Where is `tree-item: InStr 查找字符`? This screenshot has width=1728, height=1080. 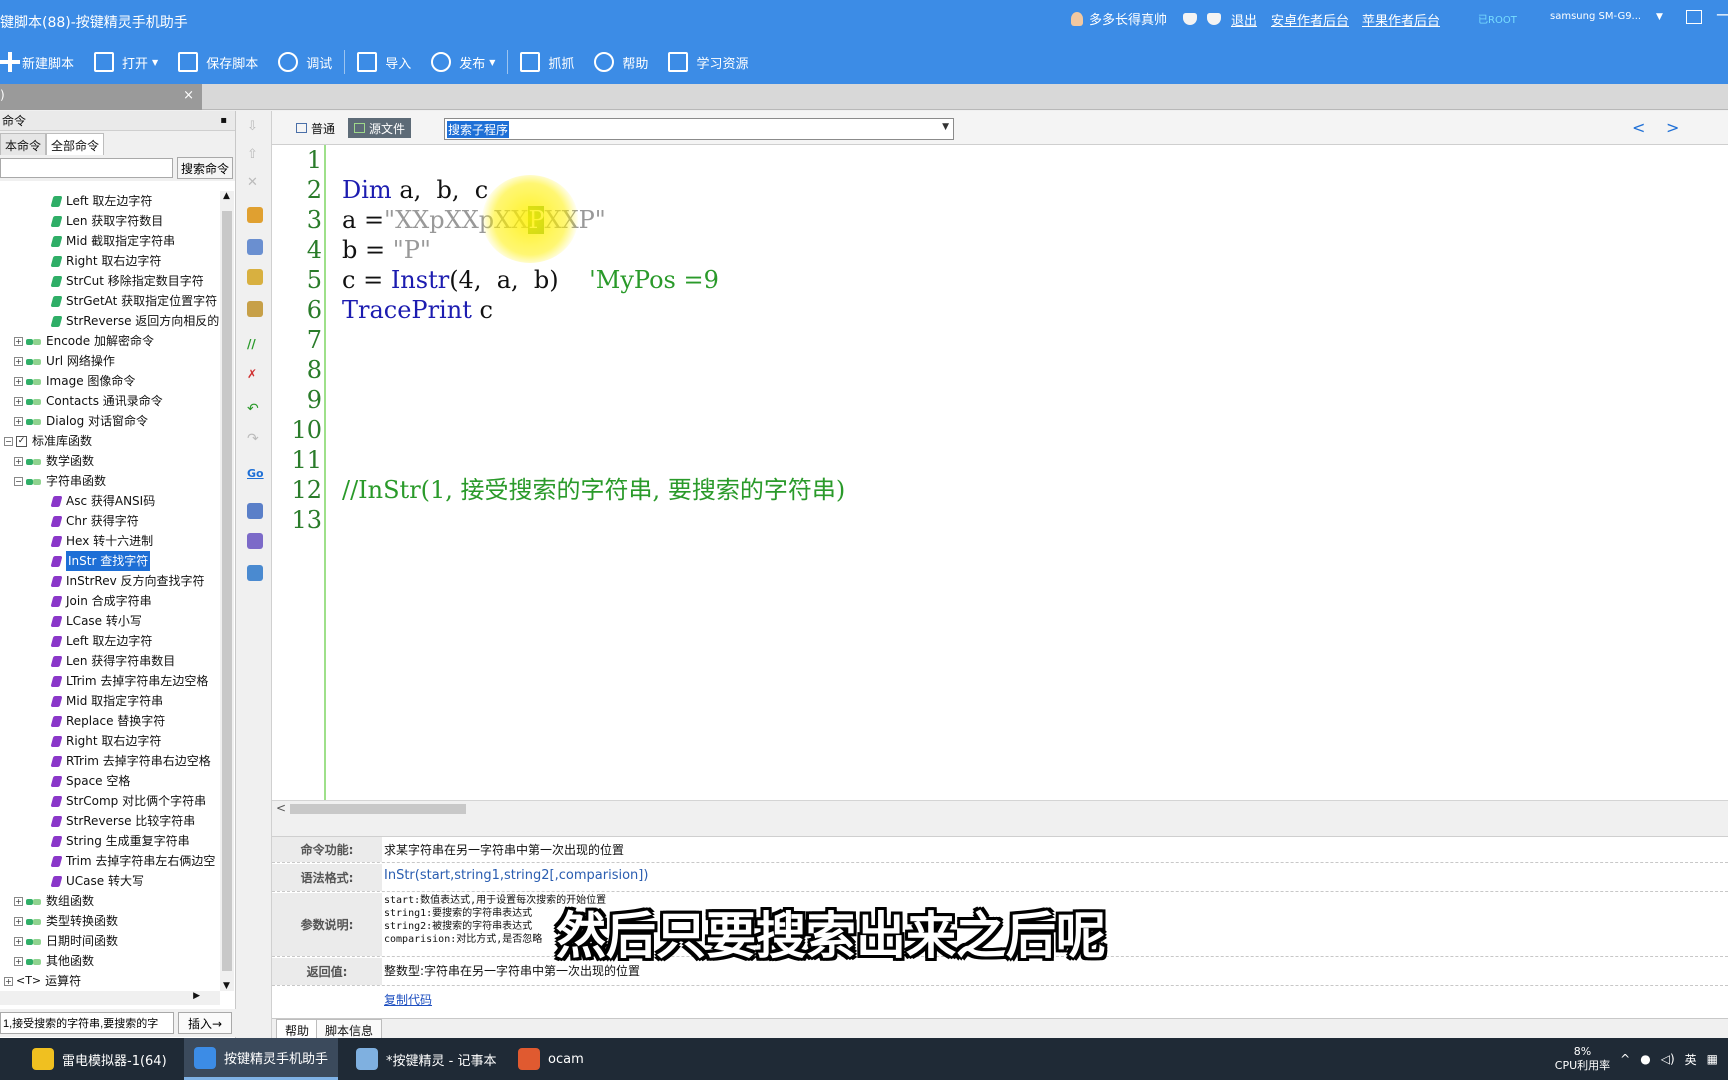
tree-item: InStr 查找字符 is located at coordinates (100, 561).